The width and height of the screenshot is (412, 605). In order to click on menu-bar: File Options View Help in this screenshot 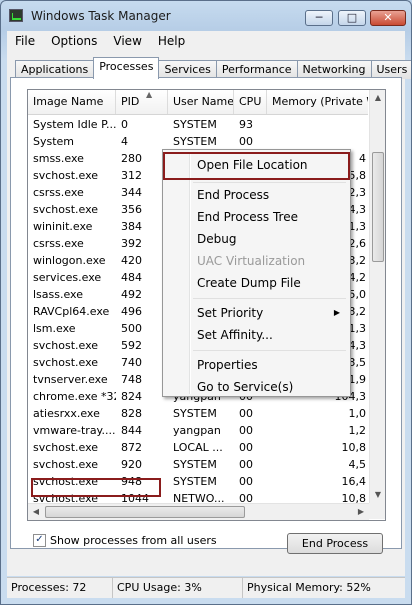, I will do `click(206, 41)`.